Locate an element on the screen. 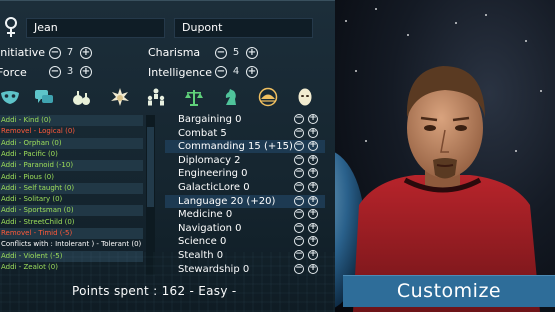  skill-row: Language 20 (+20) − + is located at coordinates (245, 201).